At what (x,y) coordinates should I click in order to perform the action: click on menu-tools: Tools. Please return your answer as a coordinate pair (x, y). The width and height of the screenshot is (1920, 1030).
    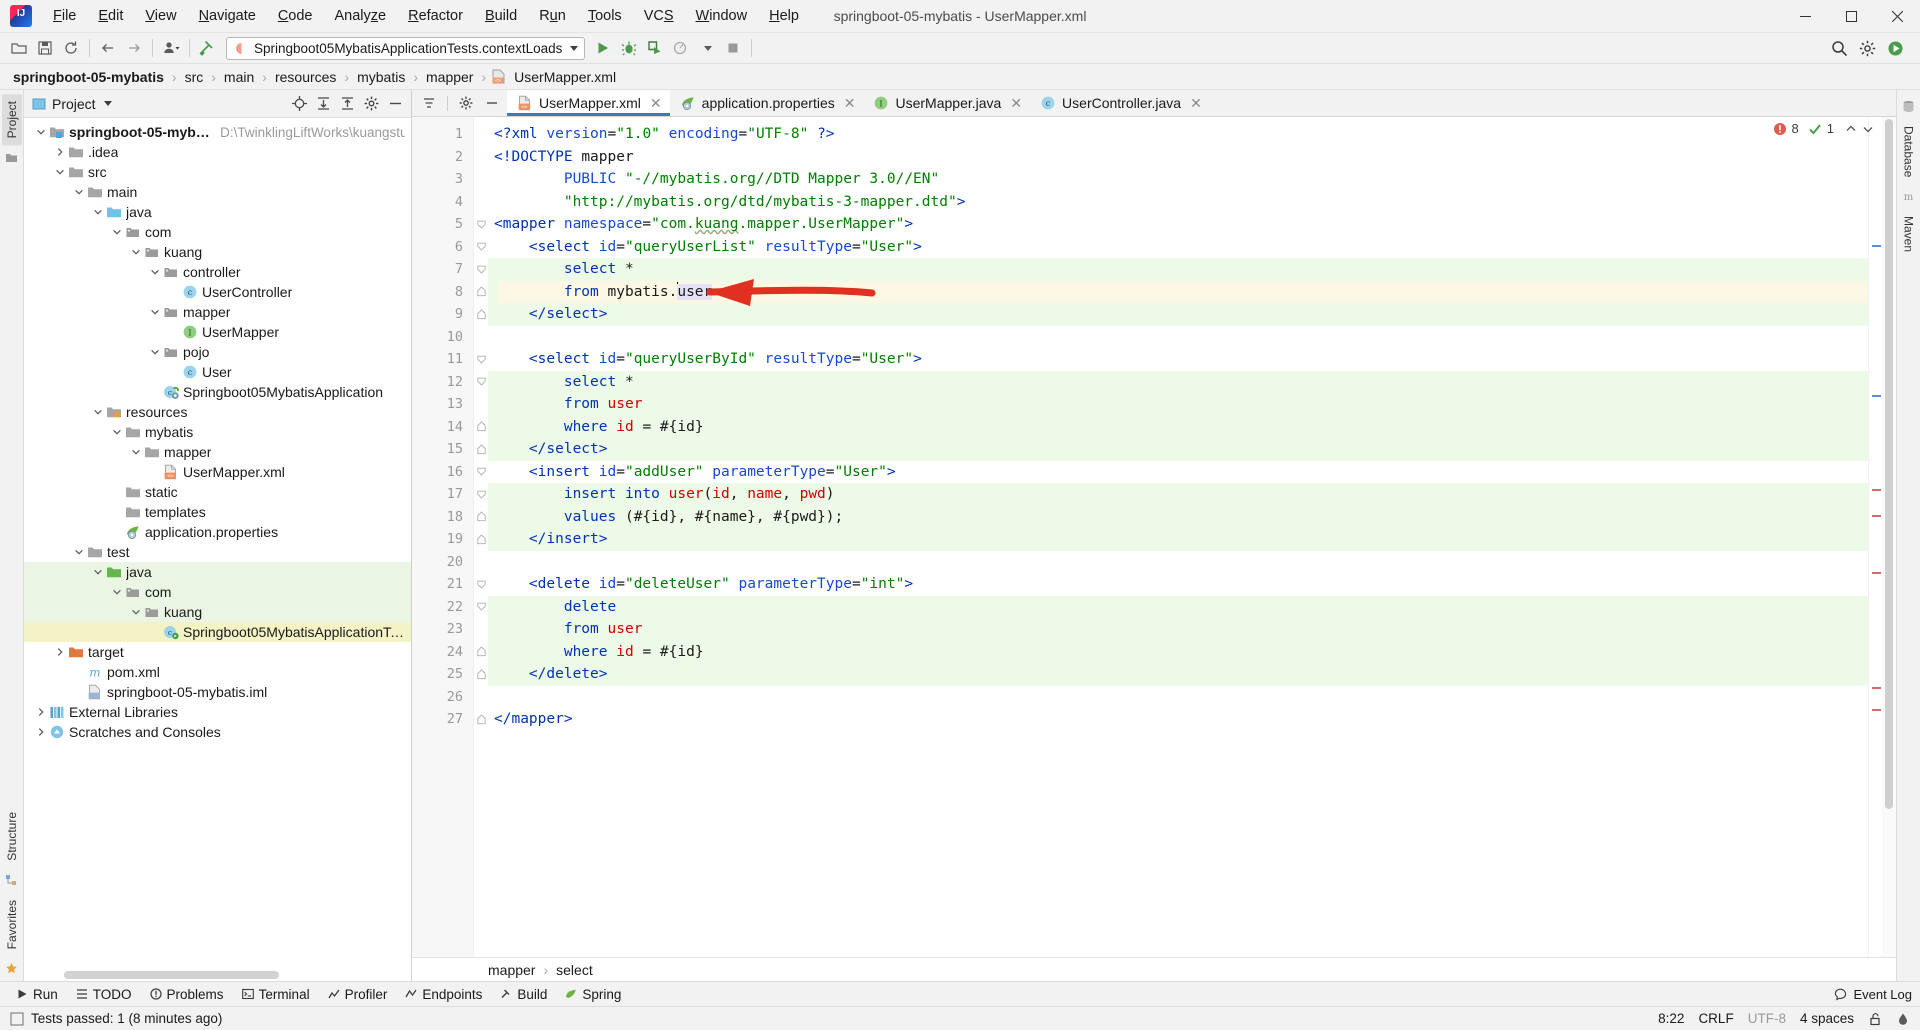
    Looking at the image, I should click on (605, 16).